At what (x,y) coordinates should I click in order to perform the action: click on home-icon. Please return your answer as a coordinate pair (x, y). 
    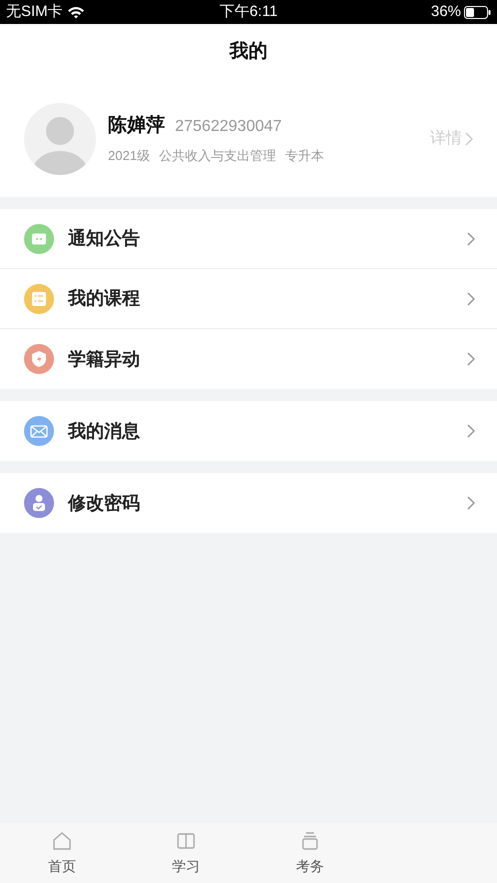
    Looking at the image, I should click on (62, 841).